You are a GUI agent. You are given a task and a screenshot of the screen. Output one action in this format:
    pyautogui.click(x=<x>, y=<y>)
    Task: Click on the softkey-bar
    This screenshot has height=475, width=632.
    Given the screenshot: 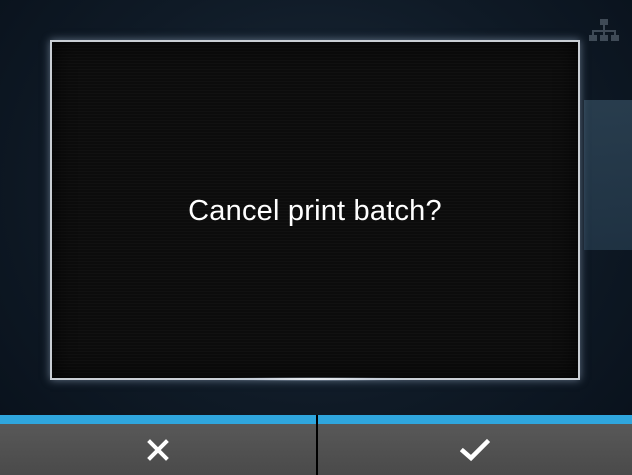 What is the action you would take?
    pyautogui.click(x=316, y=445)
    